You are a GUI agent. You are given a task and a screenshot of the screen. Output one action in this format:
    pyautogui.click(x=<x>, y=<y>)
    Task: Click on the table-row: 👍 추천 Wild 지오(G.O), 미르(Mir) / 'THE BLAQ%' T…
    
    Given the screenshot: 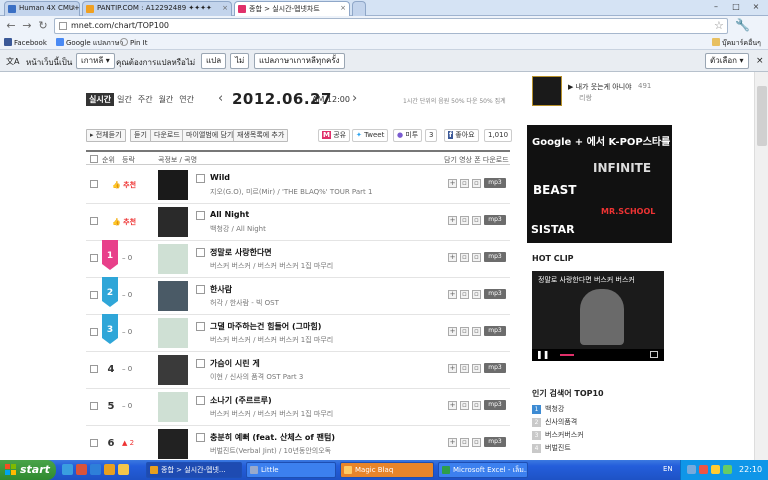 What is the action you would take?
    pyautogui.click(x=298, y=185)
    